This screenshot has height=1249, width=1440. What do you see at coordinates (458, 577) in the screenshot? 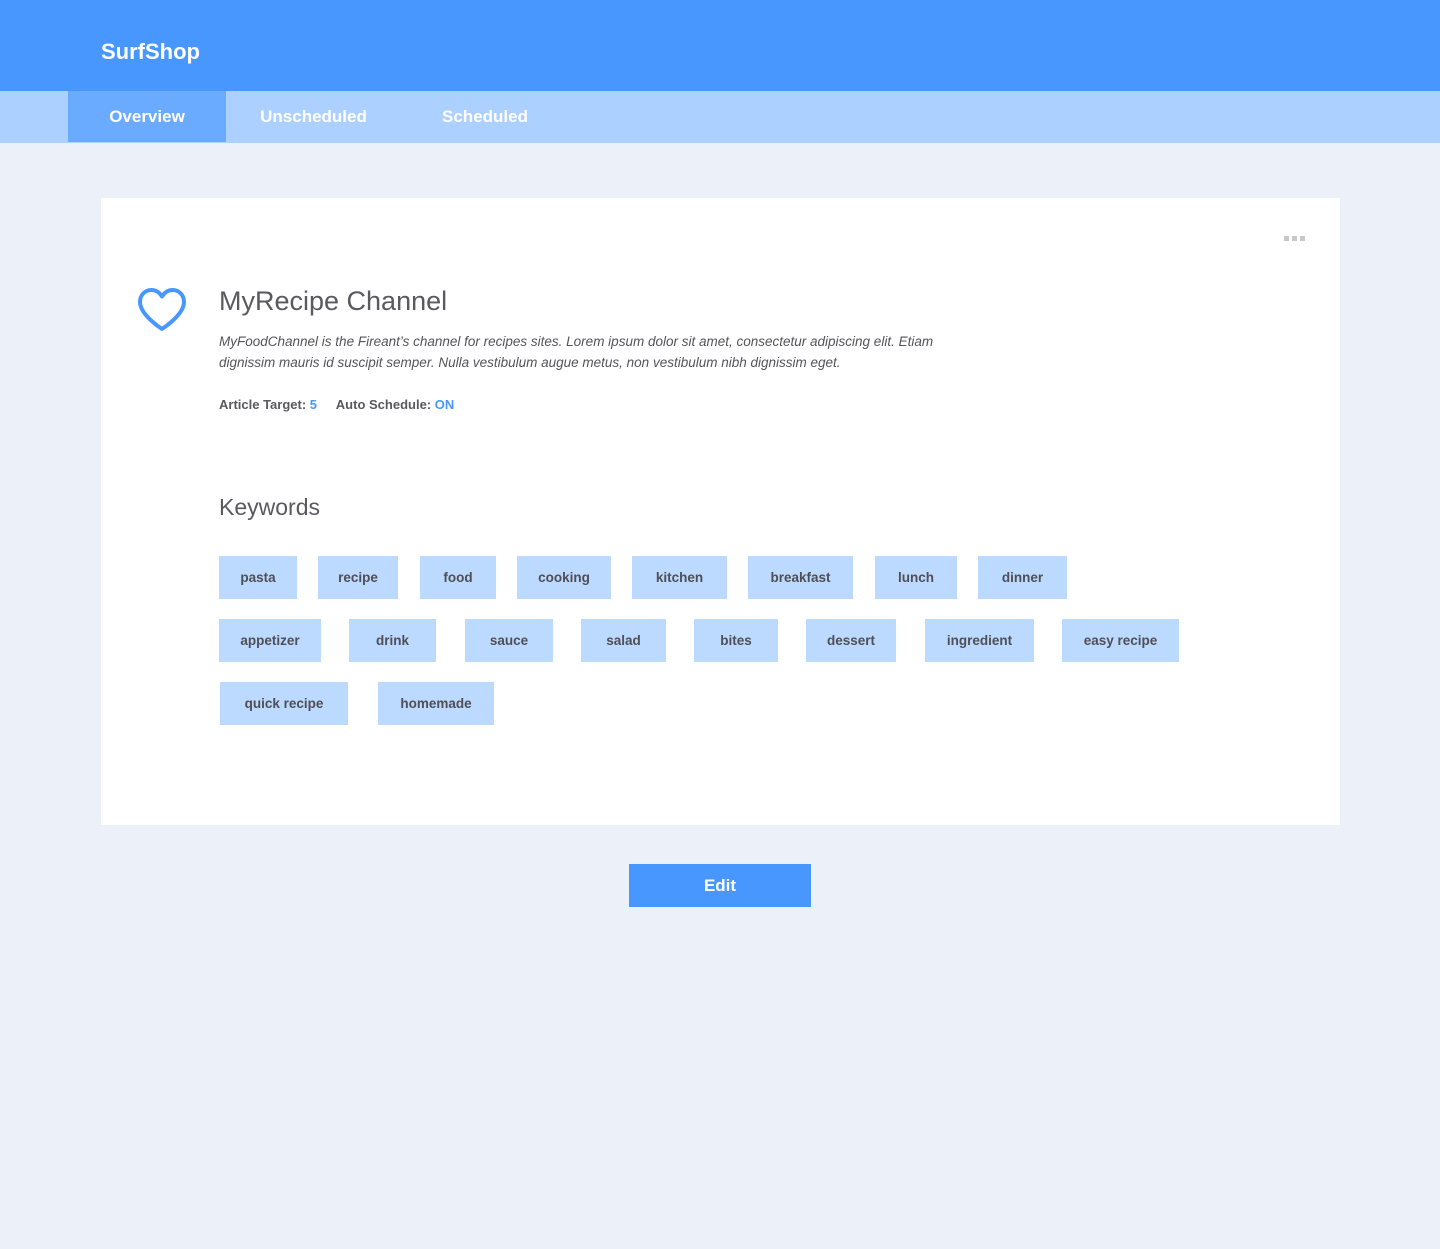
I see `keyword-tag: food` at bounding box center [458, 577].